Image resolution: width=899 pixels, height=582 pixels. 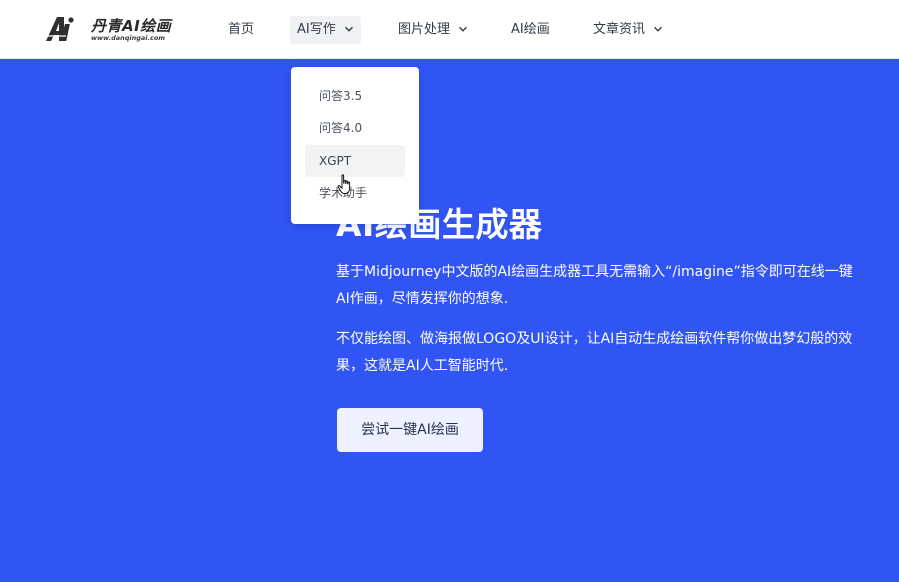 I want to click on nav-item-label: AI绘画, so click(x=530, y=29).